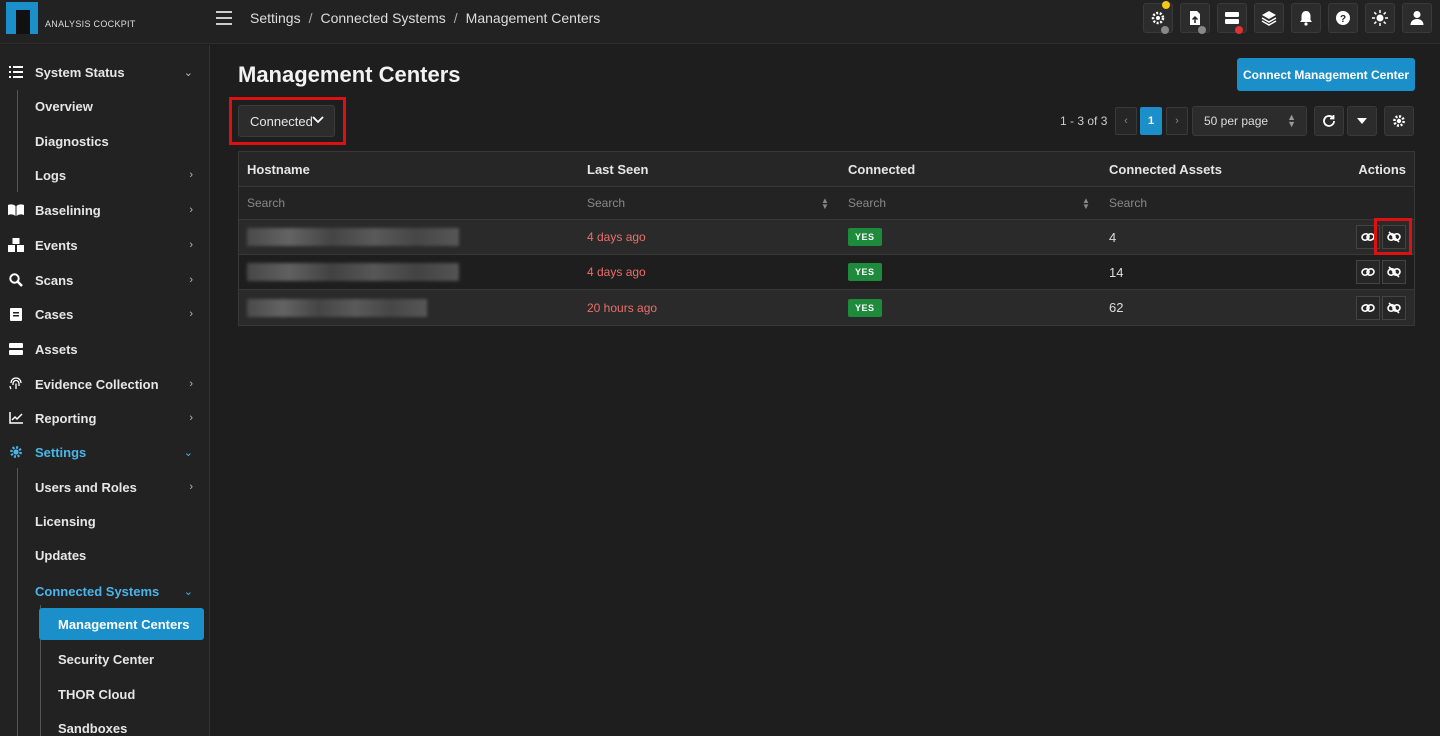 The width and height of the screenshot is (1440, 736). I want to click on column-header-connected-assets: Connected Assets, so click(1165, 169).